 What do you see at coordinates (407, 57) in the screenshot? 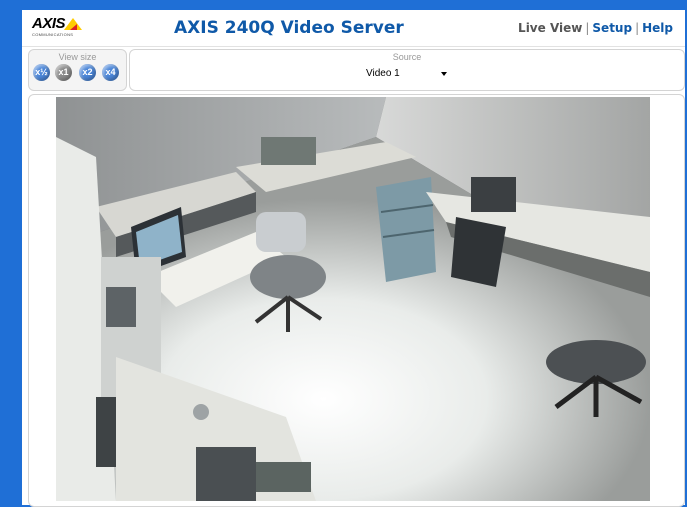
I see `source-label: Source` at bounding box center [407, 57].